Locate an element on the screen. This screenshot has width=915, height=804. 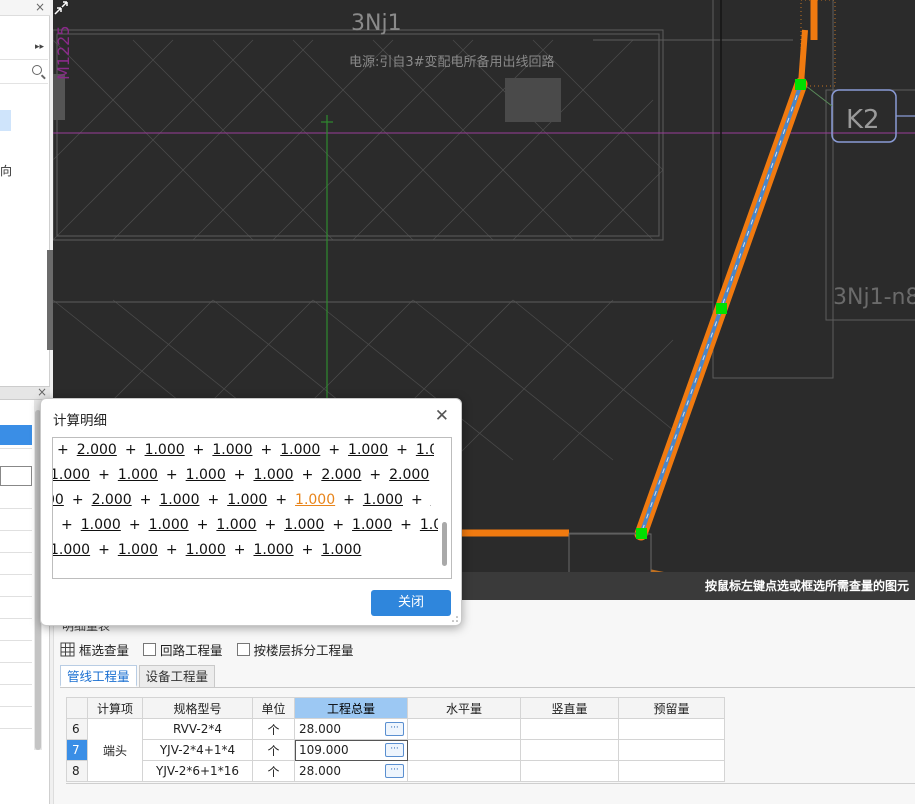
box-select-option: 框选查量 is located at coordinates (94, 649).